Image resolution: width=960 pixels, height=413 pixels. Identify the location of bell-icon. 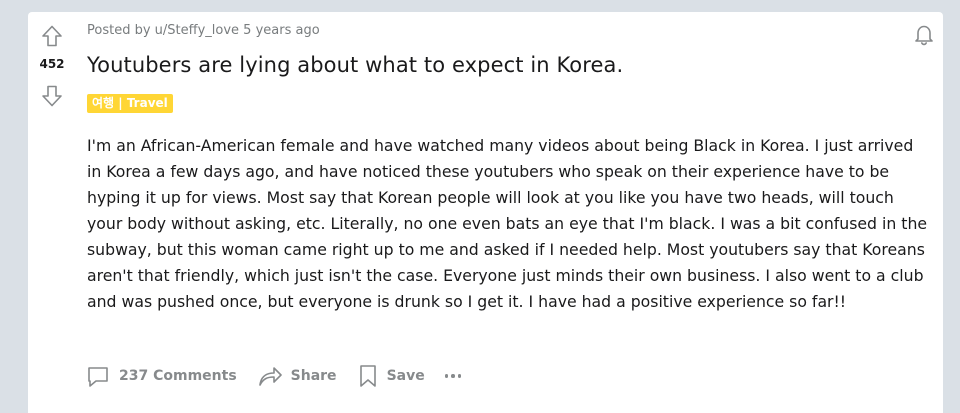
(924, 35).